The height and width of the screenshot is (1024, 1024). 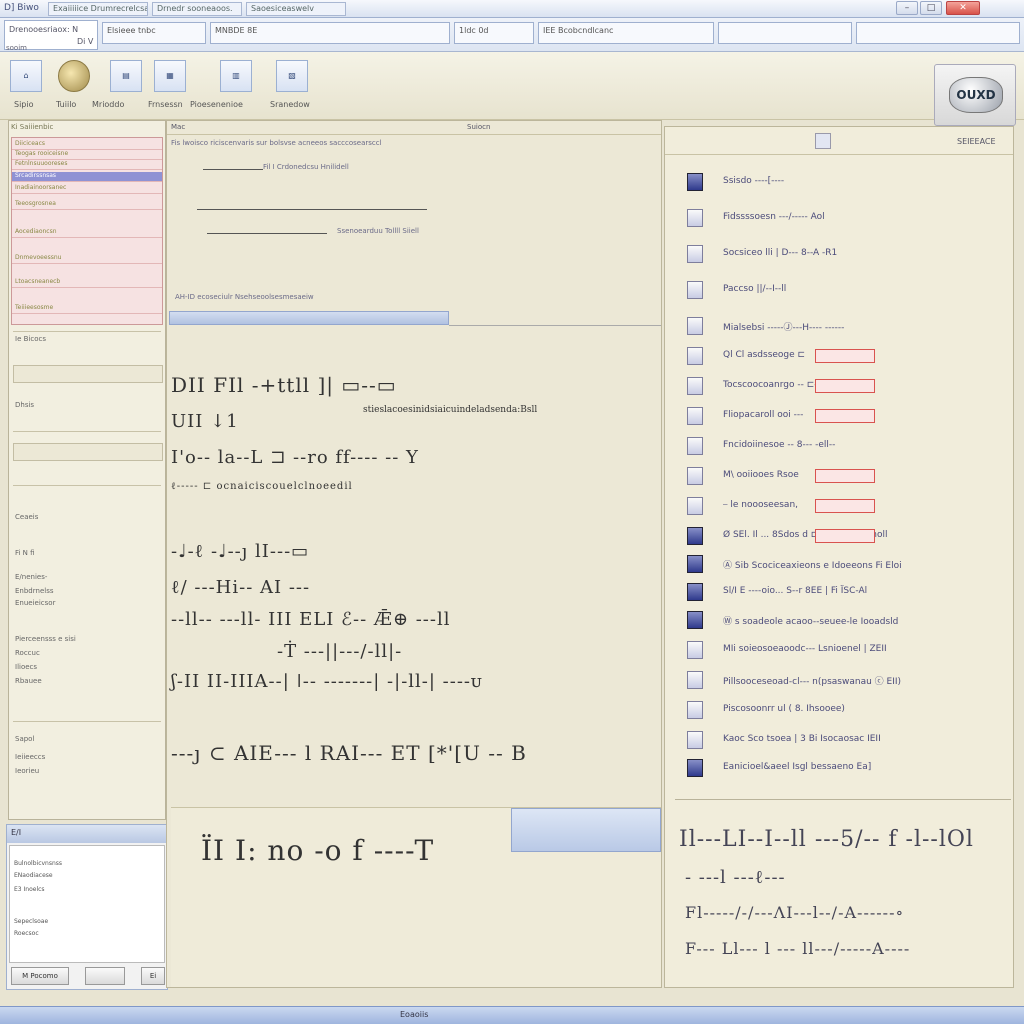 What do you see at coordinates (74, 76) in the screenshot?
I see `coin-icon` at bounding box center [74, 76].